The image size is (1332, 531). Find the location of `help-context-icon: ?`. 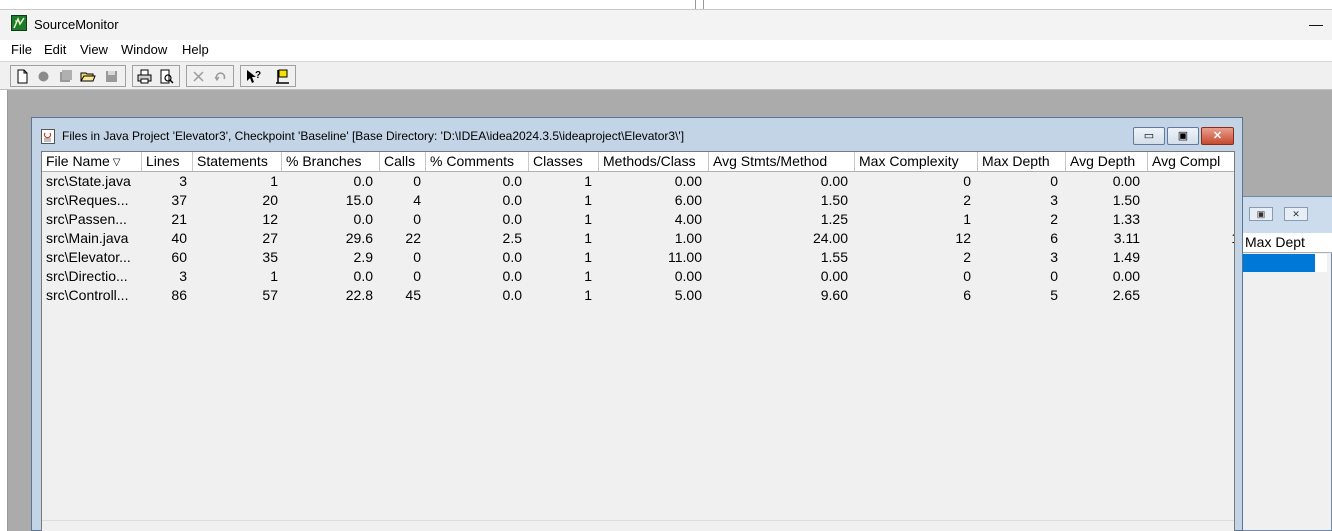

help-context-icon: ? is located at coordinates (253, 76).